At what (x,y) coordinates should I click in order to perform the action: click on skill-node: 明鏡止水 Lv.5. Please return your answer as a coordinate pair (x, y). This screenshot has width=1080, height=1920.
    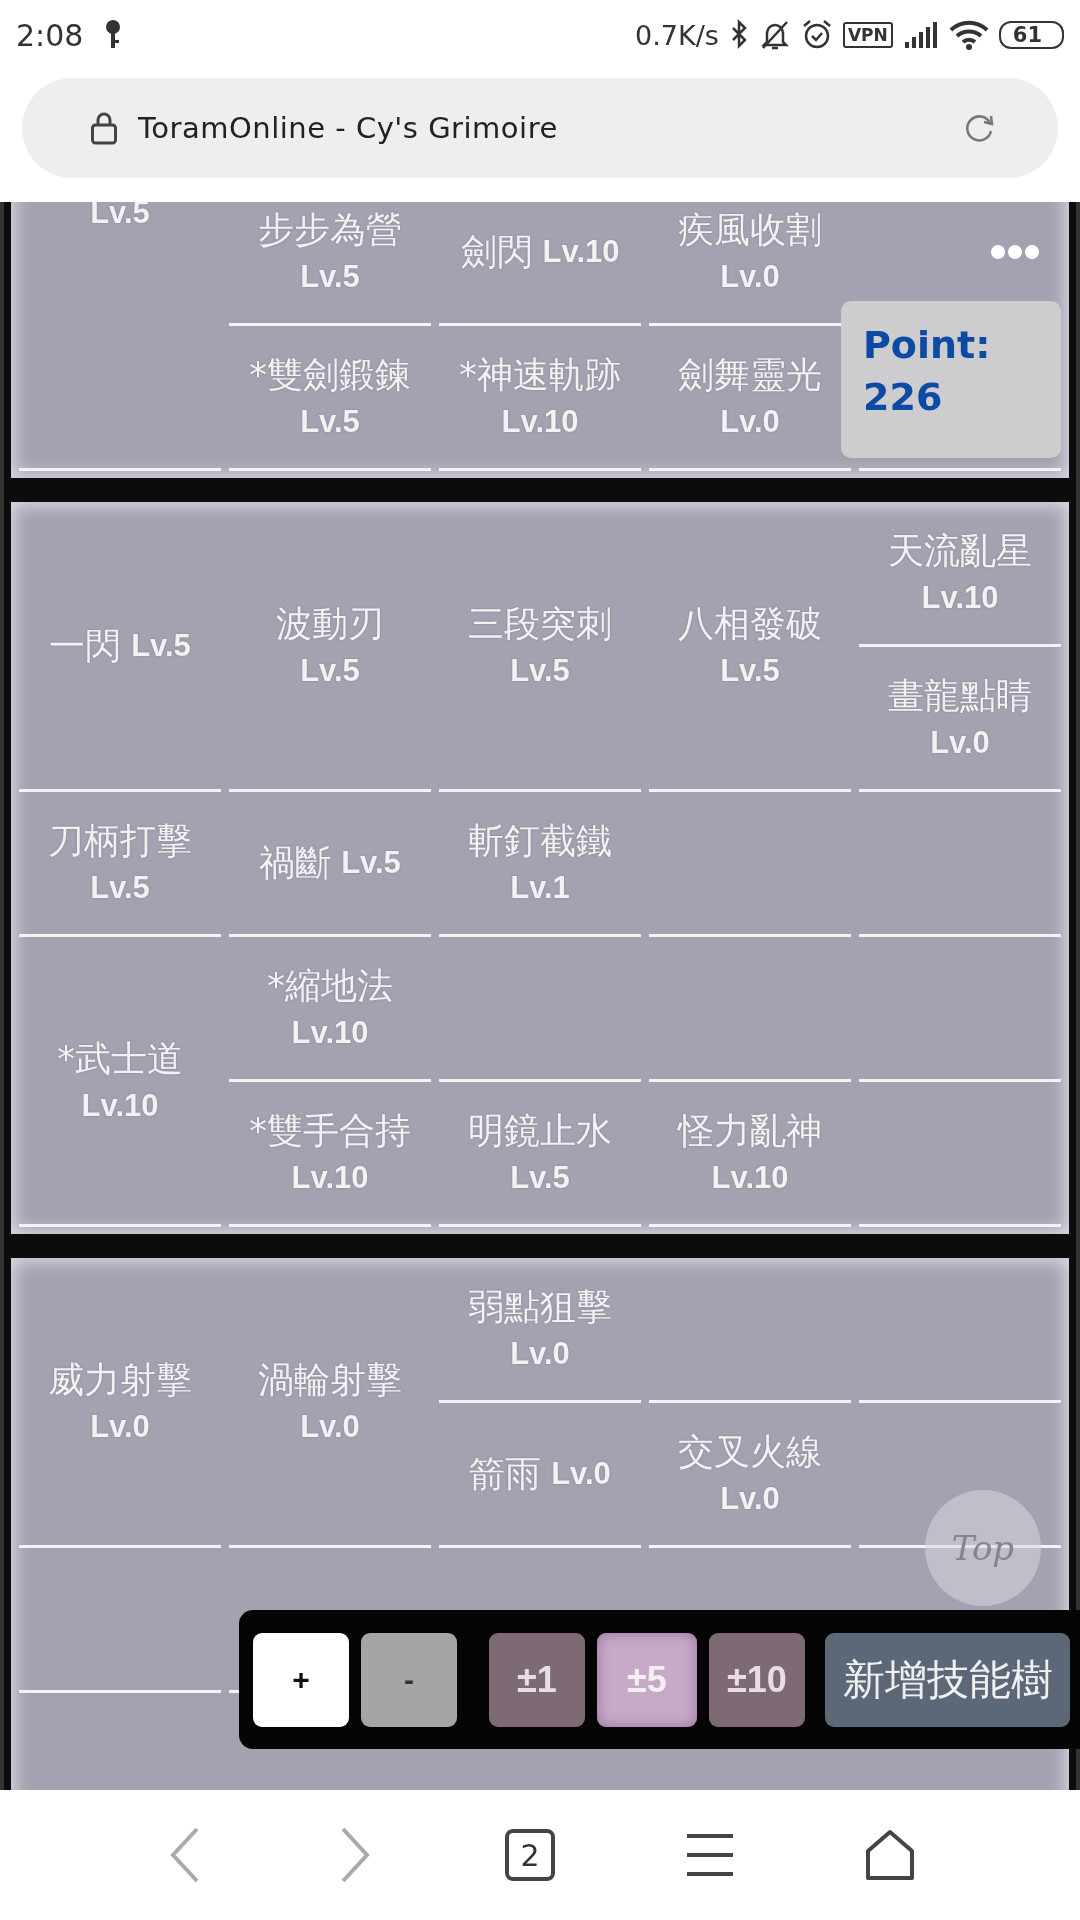
    Looking at the image, I should click on (540, 1153).